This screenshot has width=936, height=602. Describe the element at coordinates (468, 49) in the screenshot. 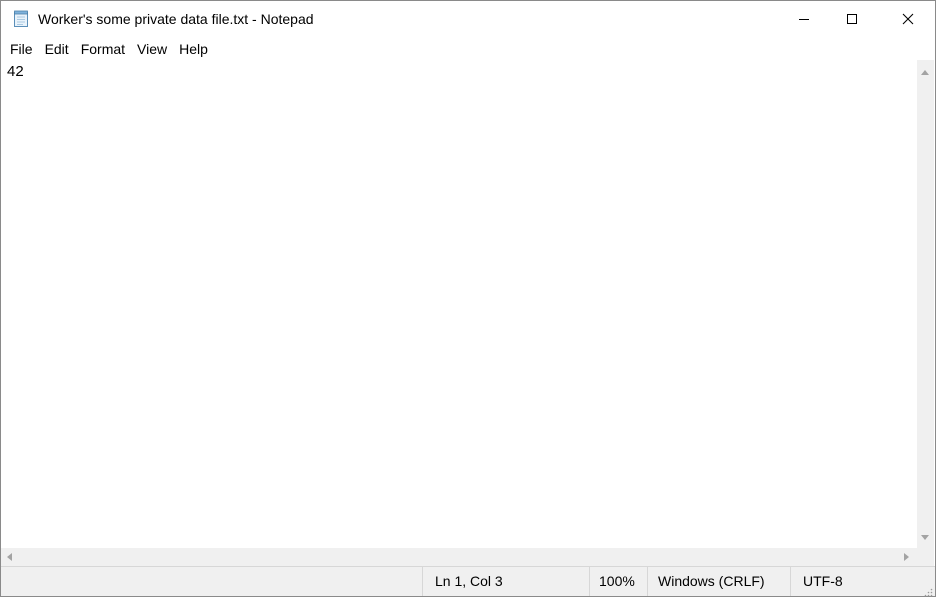

I see `menu-bar: File Edit Format View Help` at that location.